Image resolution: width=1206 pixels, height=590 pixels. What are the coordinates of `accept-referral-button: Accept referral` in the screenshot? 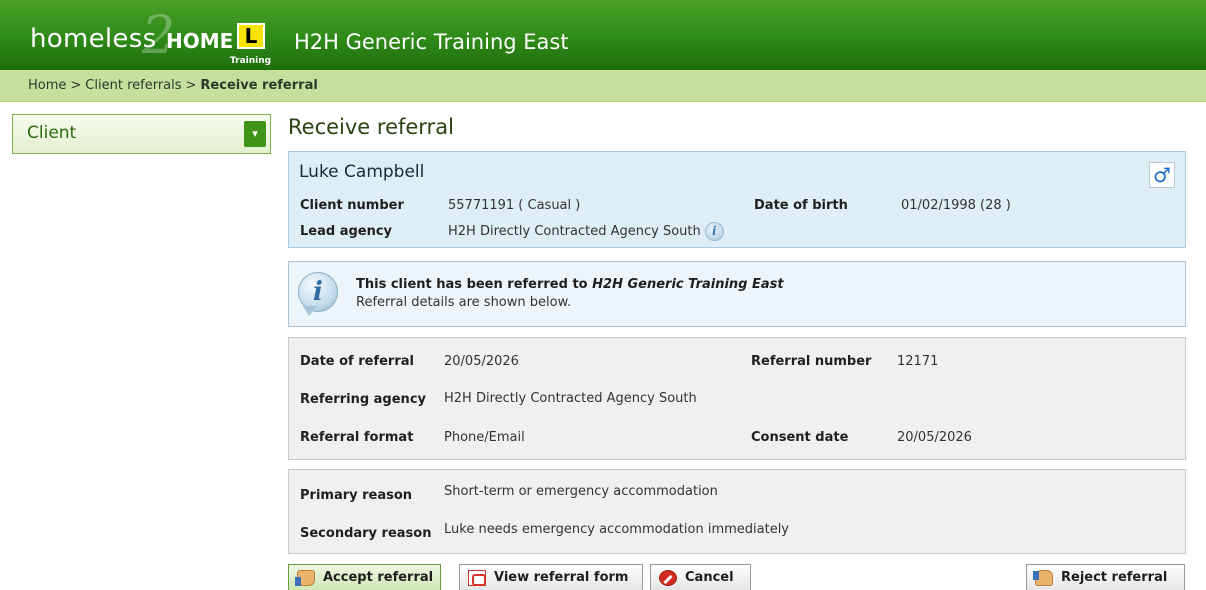 It's located at (364, 577).